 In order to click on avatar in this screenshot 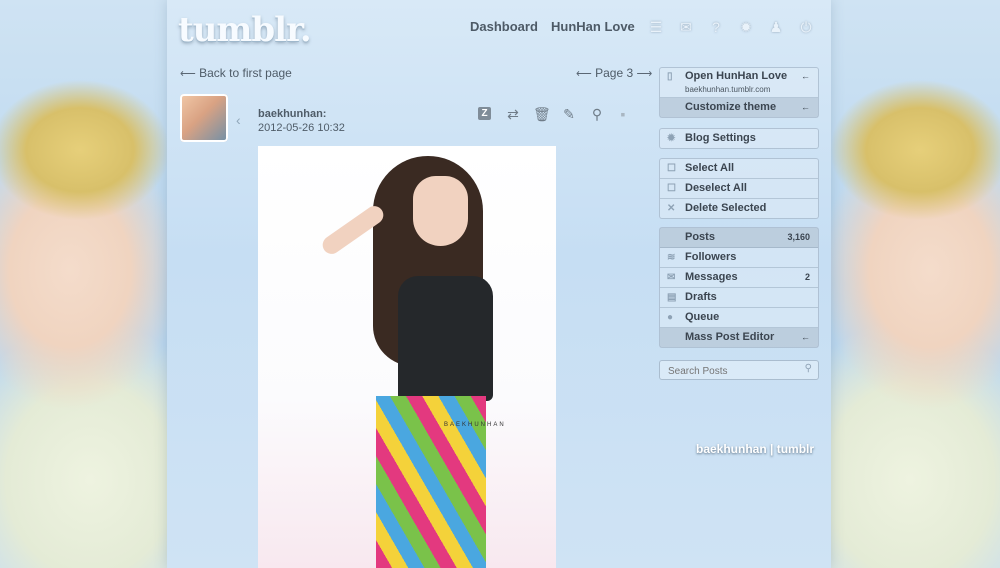, I will do `click(204, 118)`.